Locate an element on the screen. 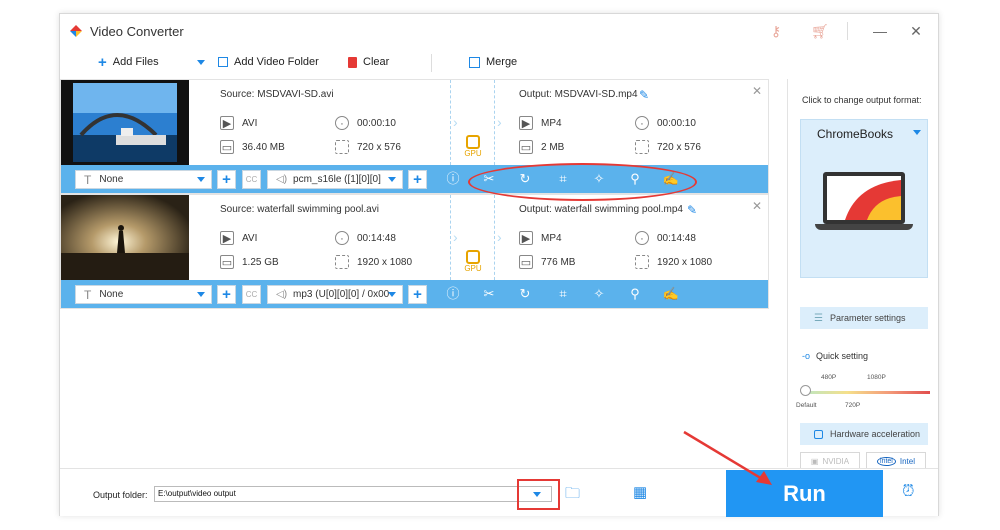 This screenshot has height=530, width=1000. rotate-icon: ↻ is located at coordinates (525, 294).